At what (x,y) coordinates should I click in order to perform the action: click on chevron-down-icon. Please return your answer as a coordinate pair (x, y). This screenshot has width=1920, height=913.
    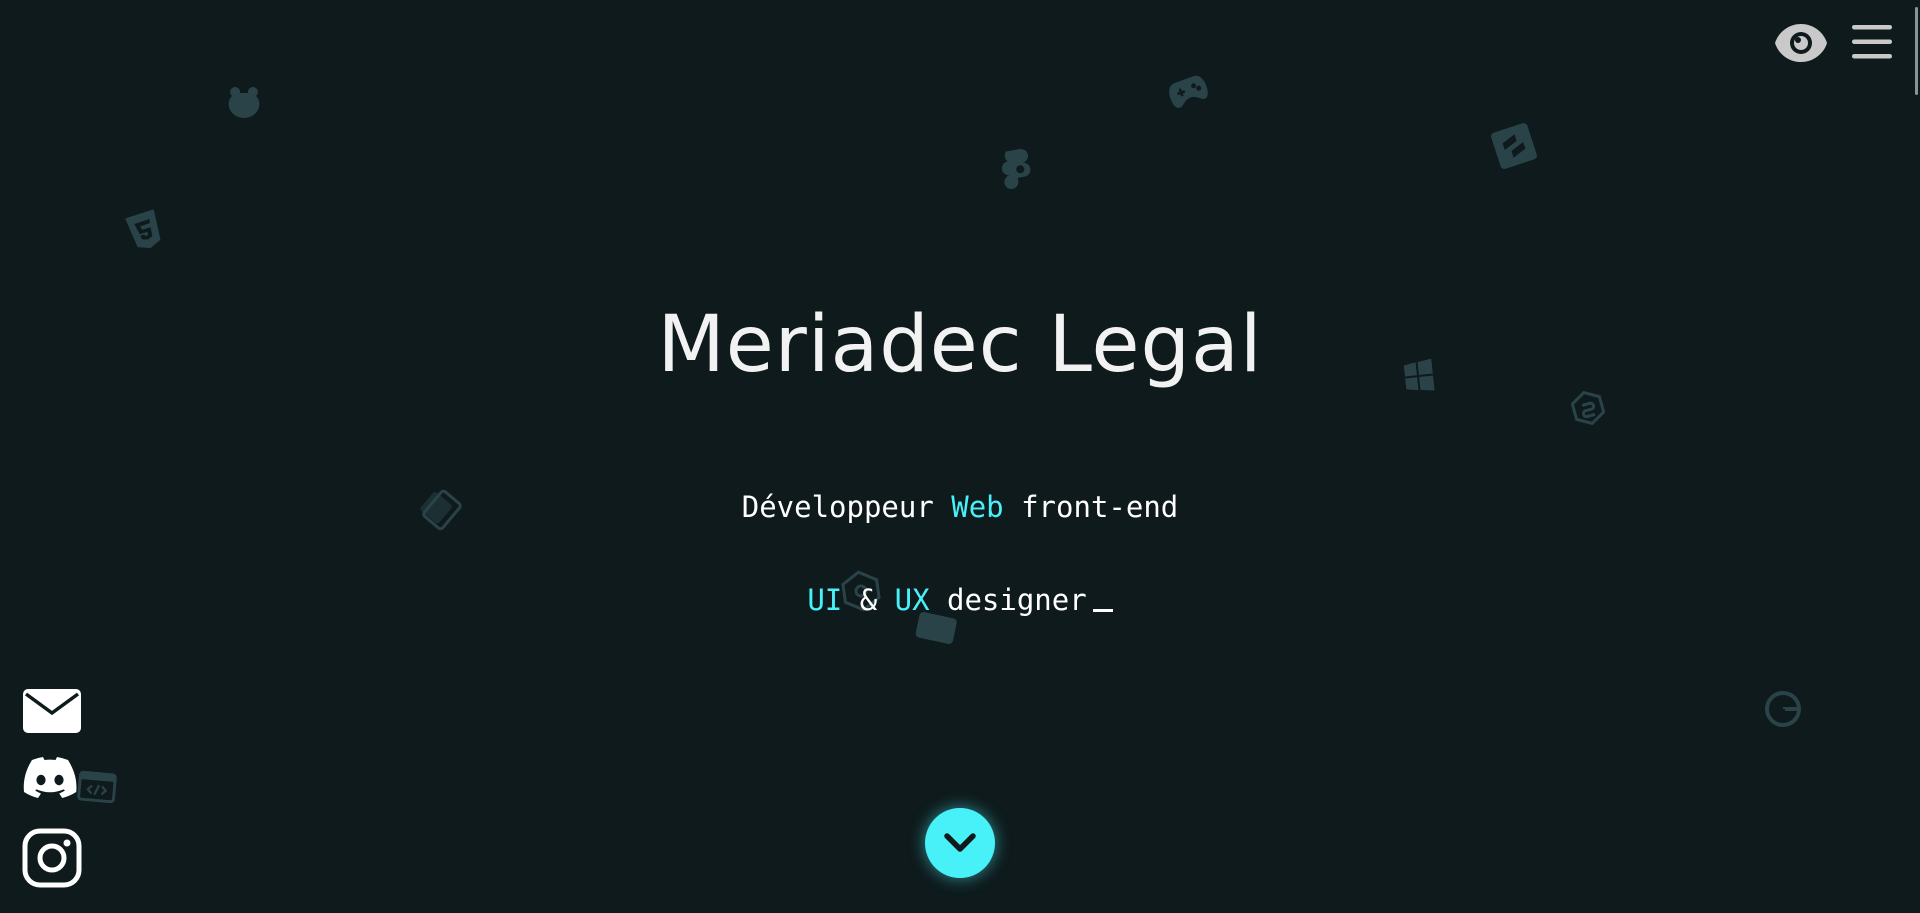
    Looking at the image, I should click on (960, 842).